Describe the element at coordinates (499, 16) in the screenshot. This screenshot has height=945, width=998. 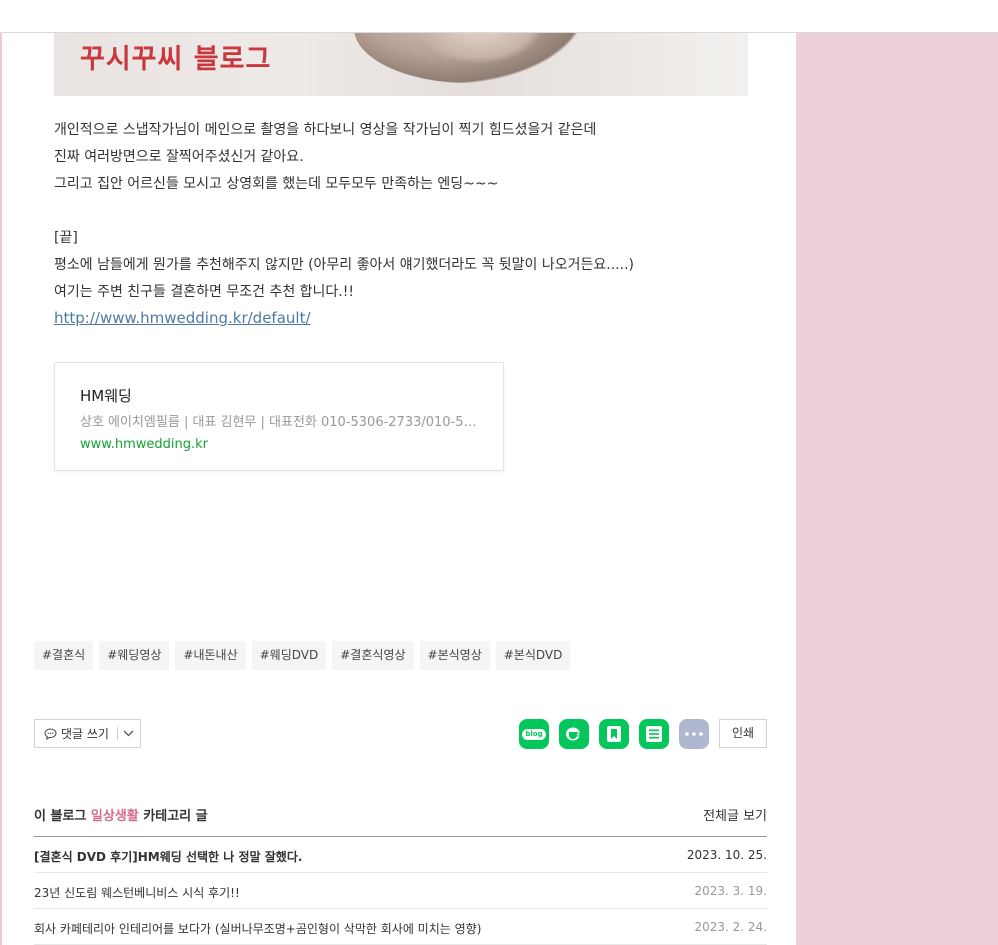
I see `top-bar` at that location.